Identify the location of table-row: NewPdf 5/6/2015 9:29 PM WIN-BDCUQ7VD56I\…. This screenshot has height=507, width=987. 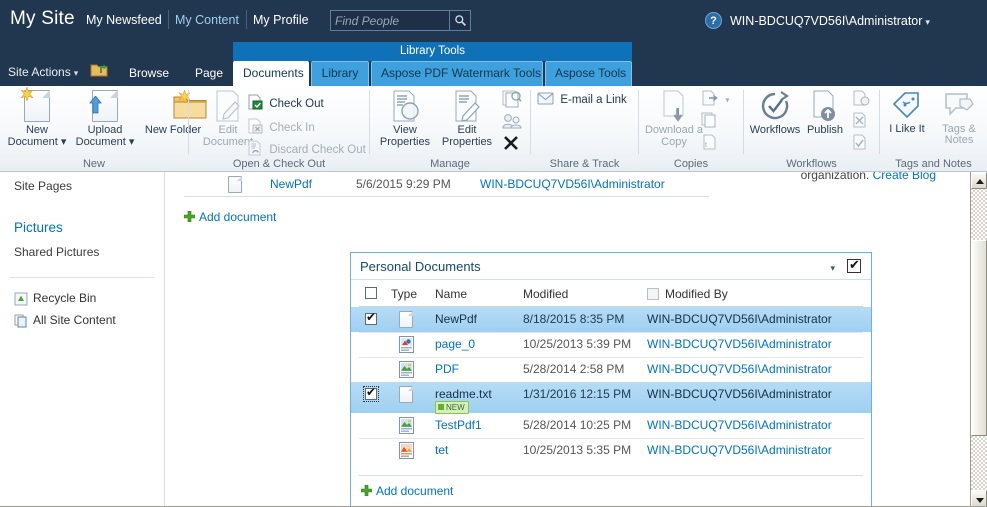
(446, 184).